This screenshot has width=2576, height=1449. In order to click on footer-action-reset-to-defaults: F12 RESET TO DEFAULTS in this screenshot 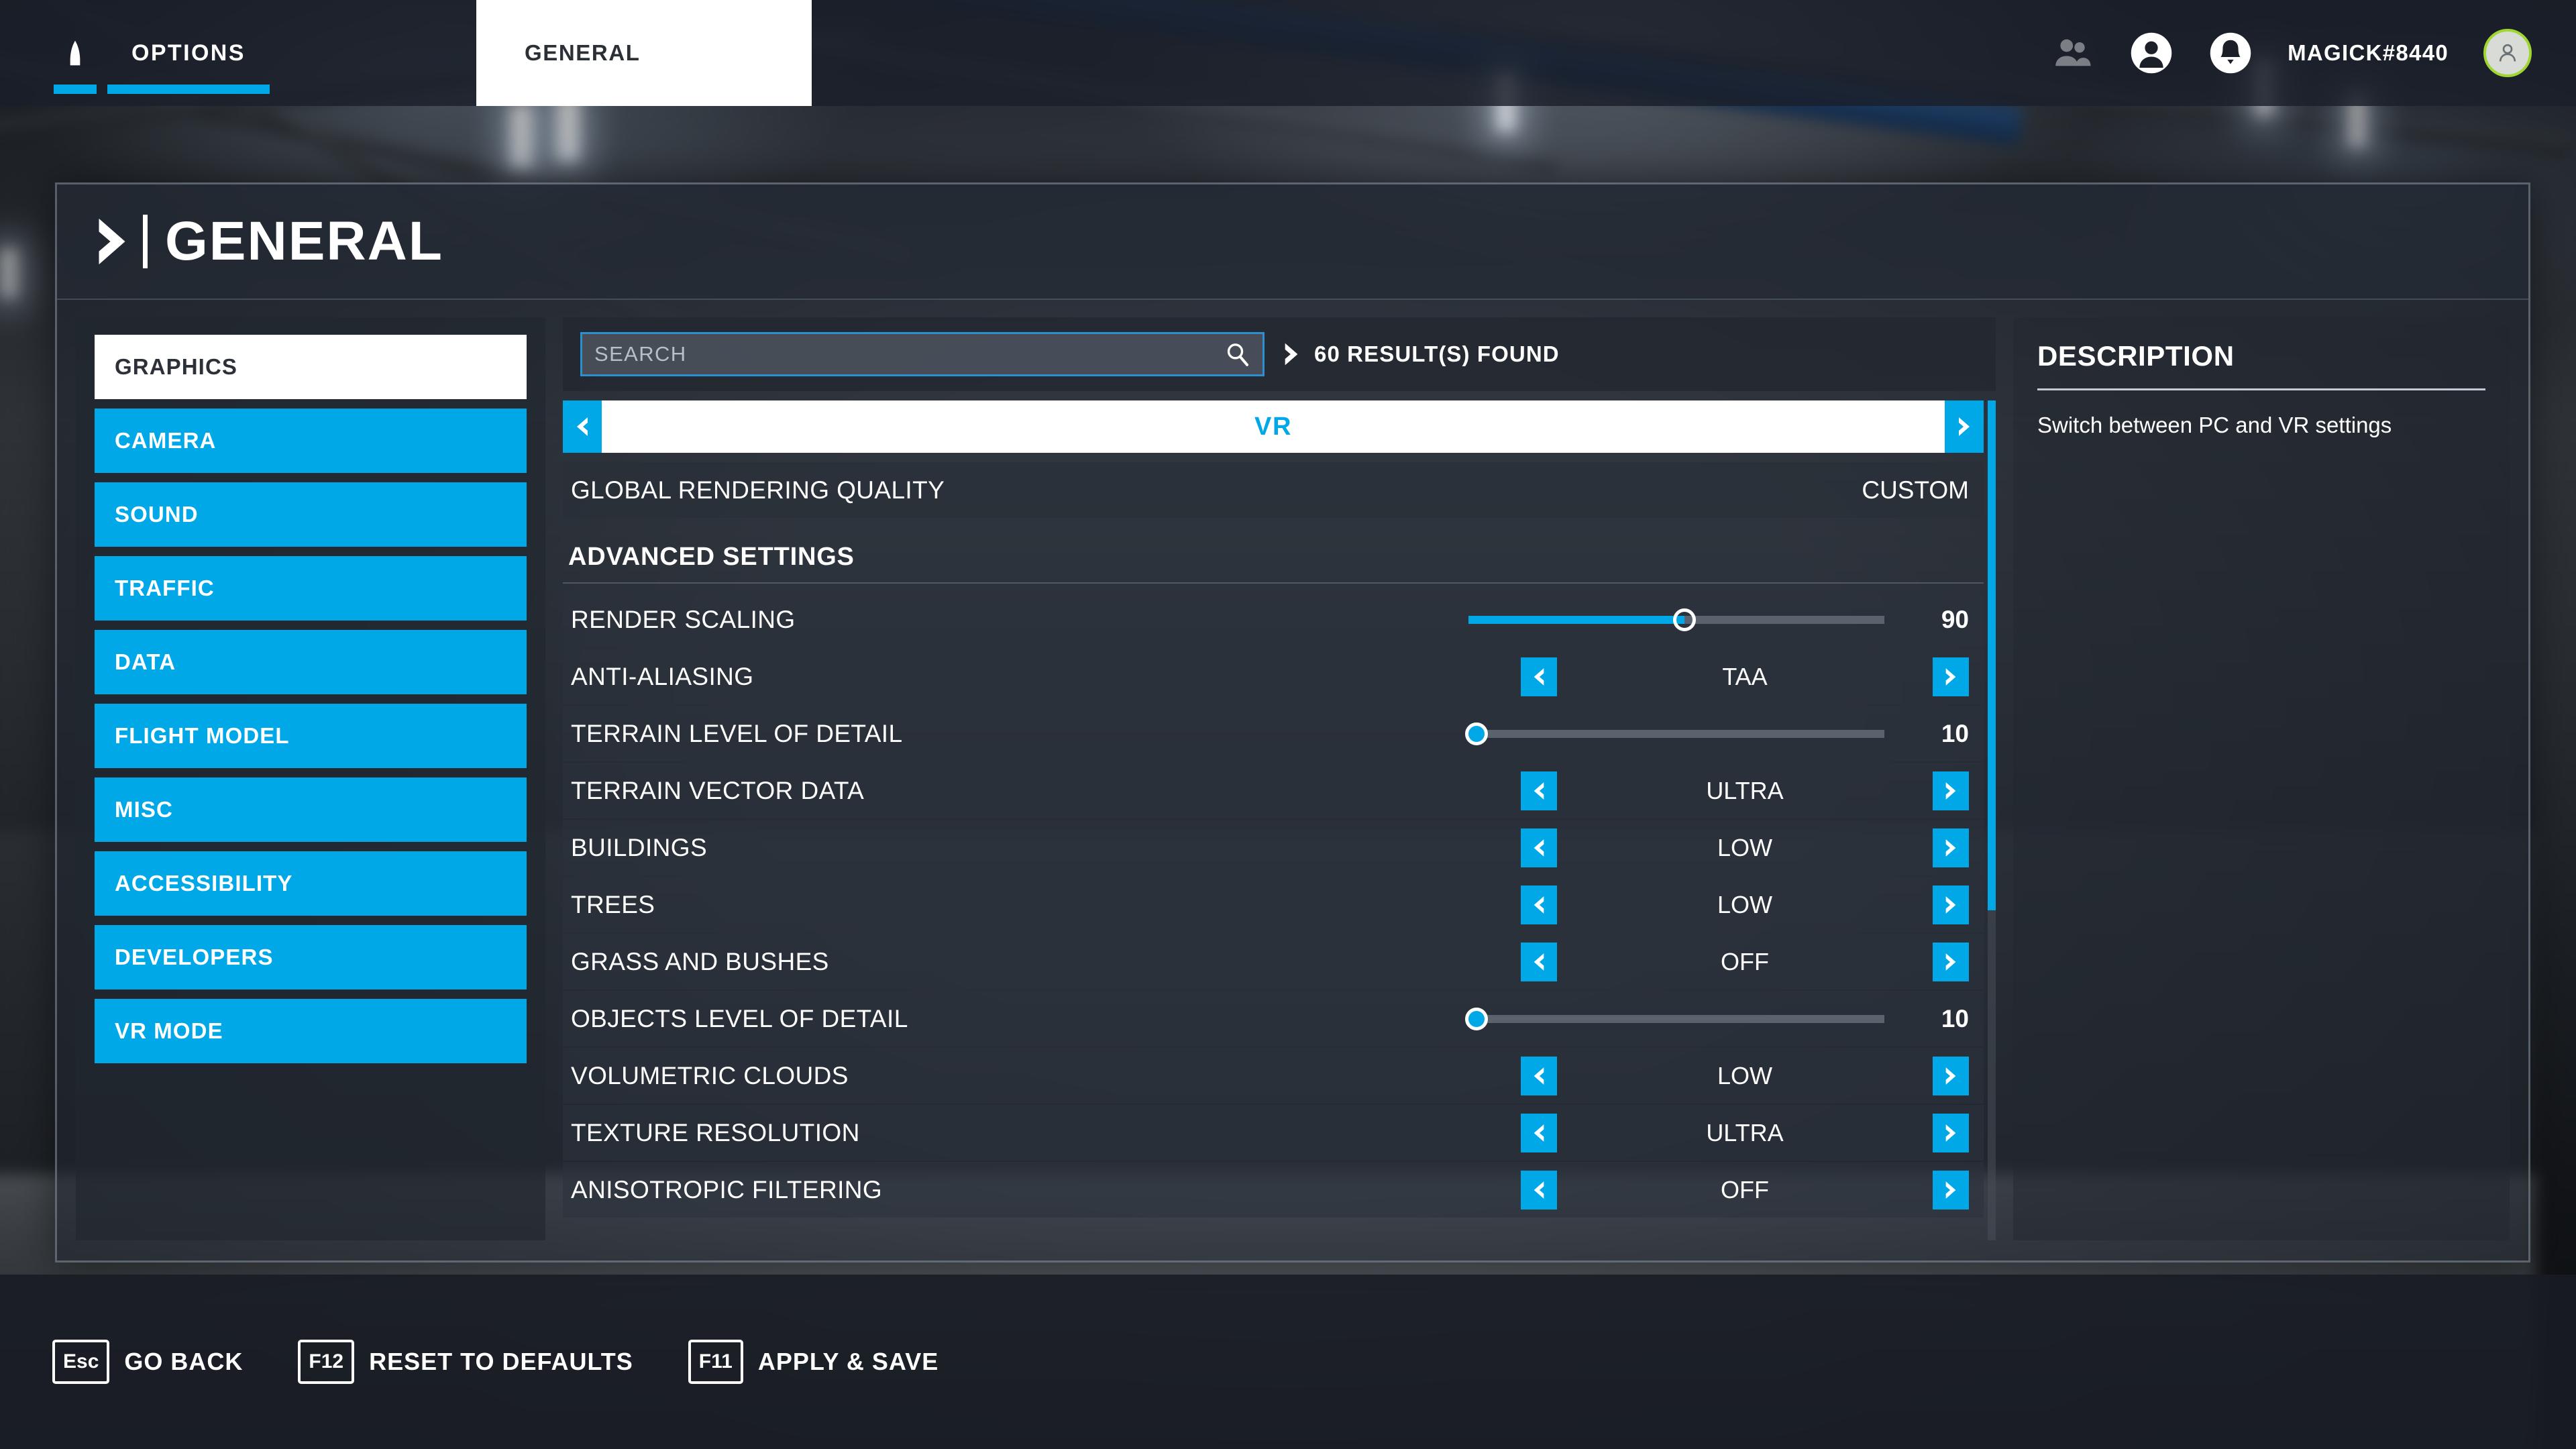, I will do `click(465, 1362)`.